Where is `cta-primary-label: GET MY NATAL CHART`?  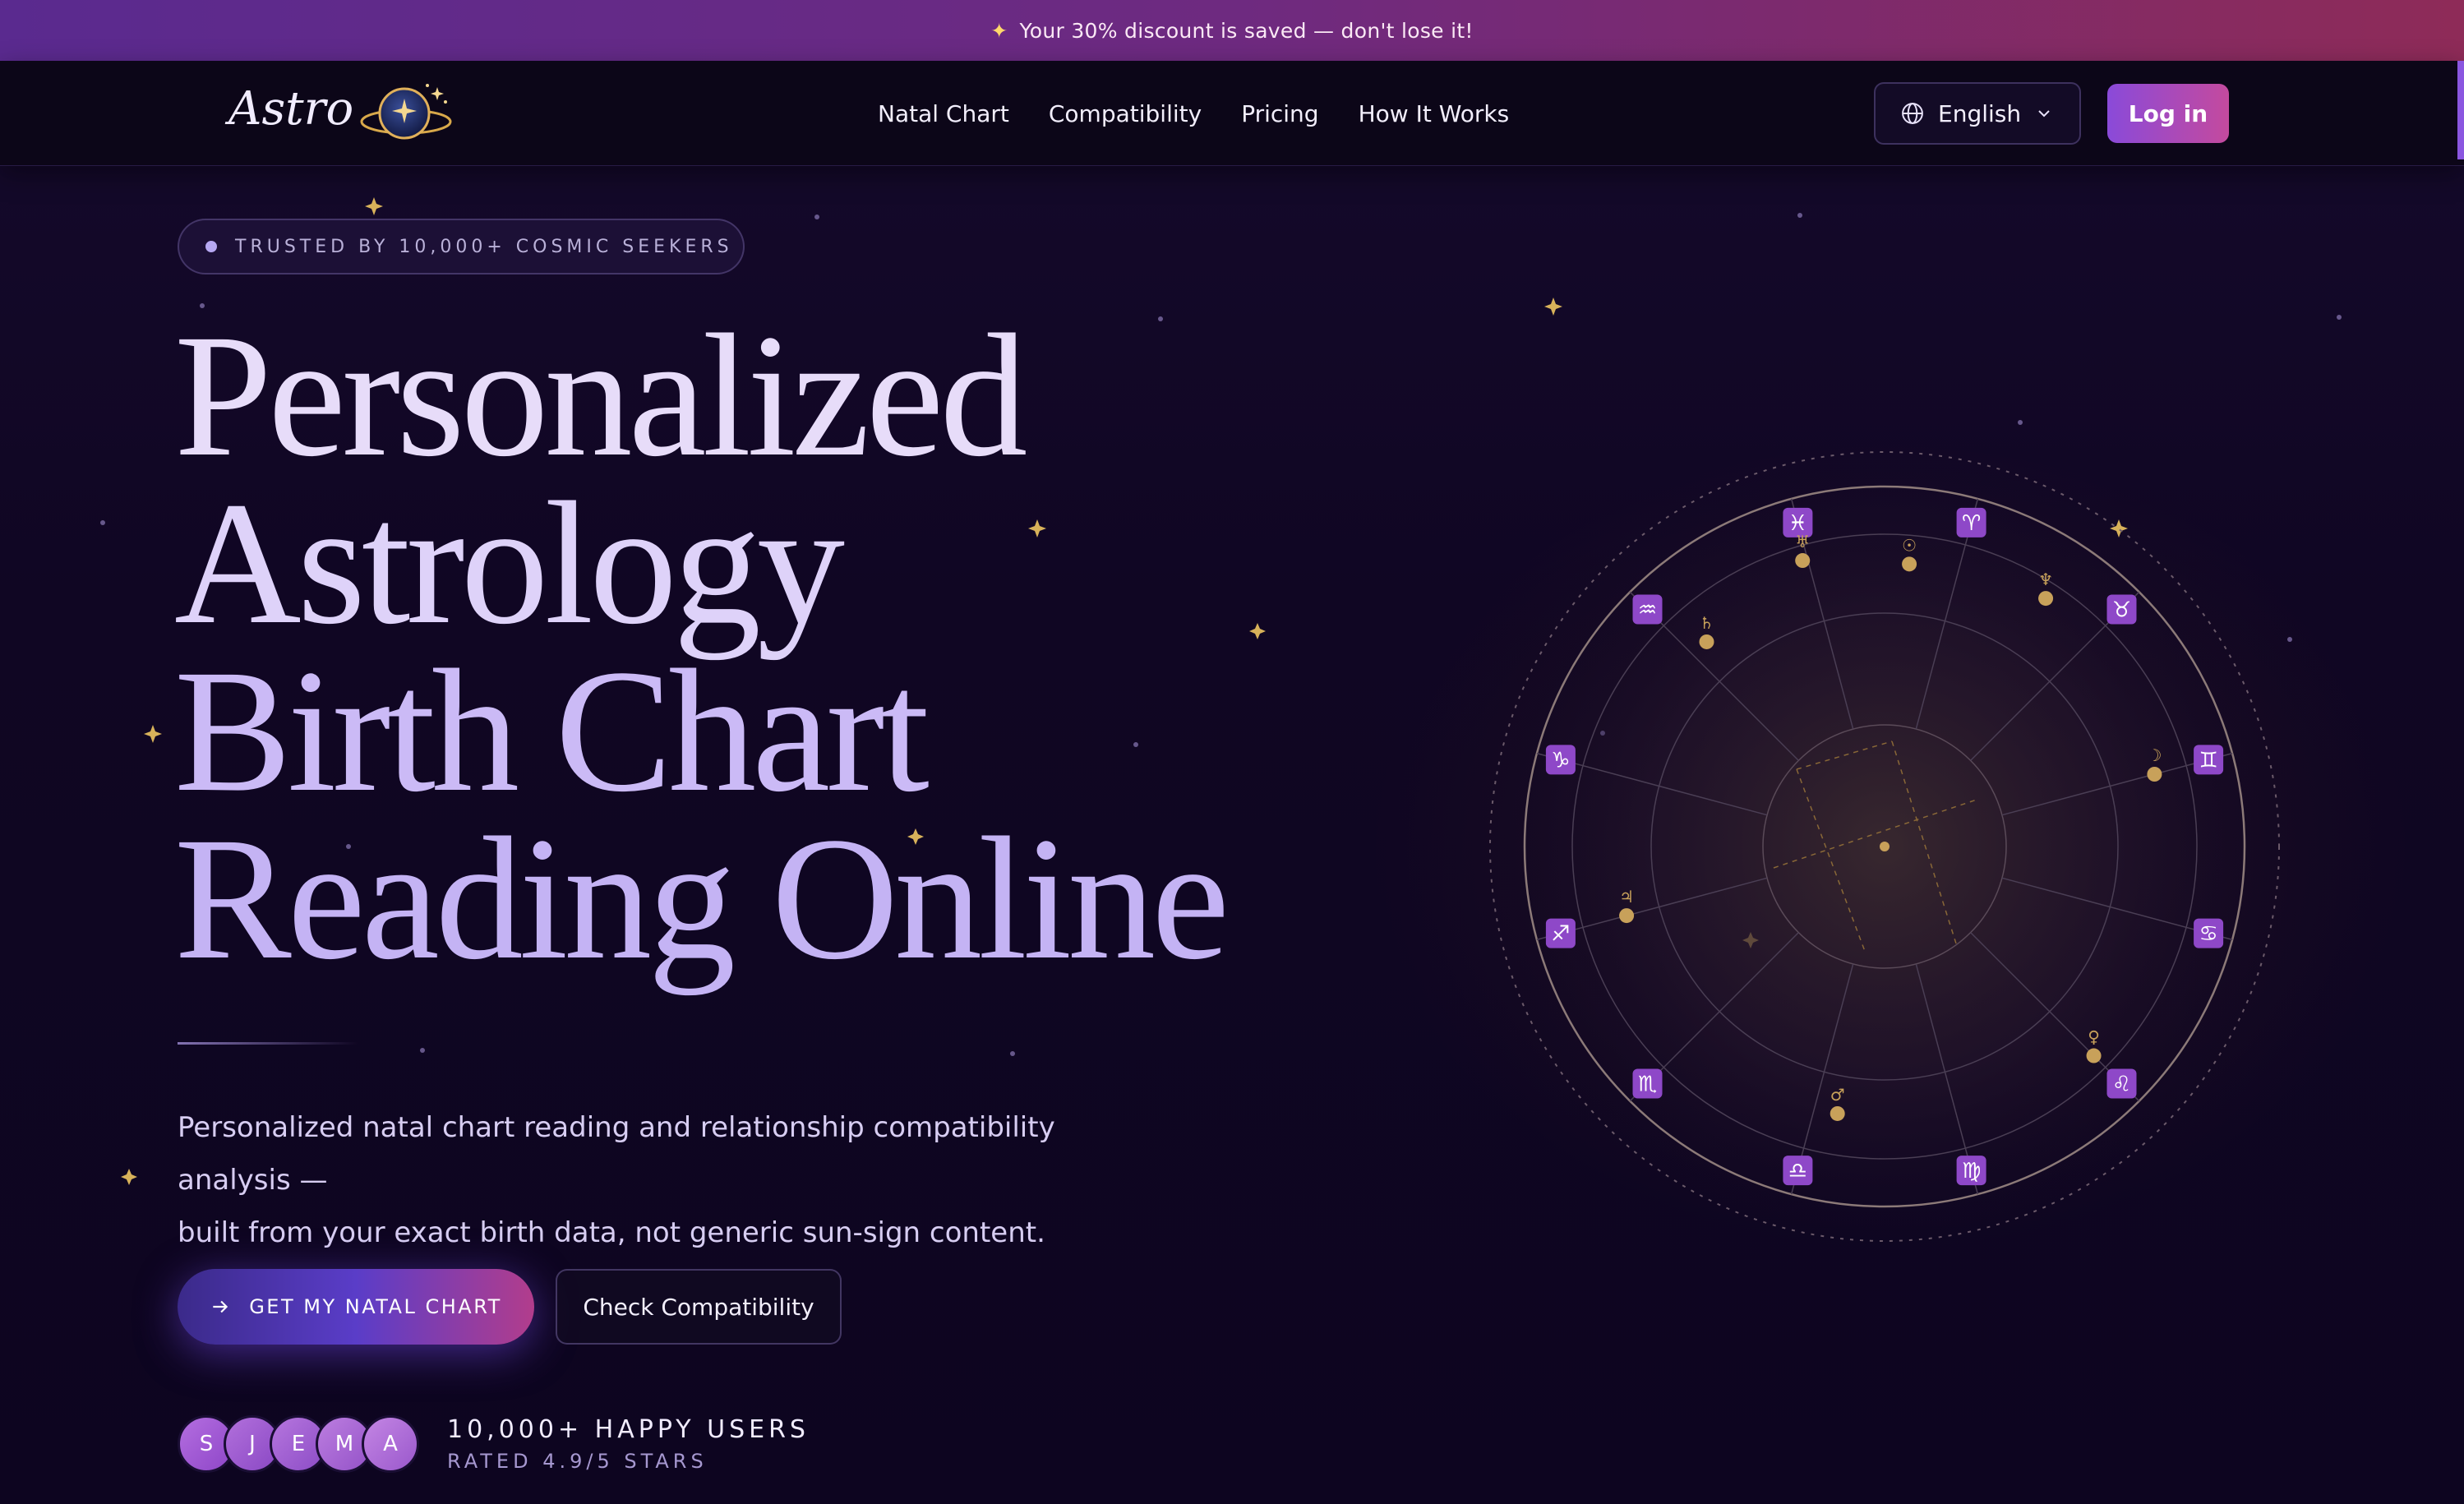 cta-primary-label: GET MY NATAL CHART is located at coordinates (376, 1306).